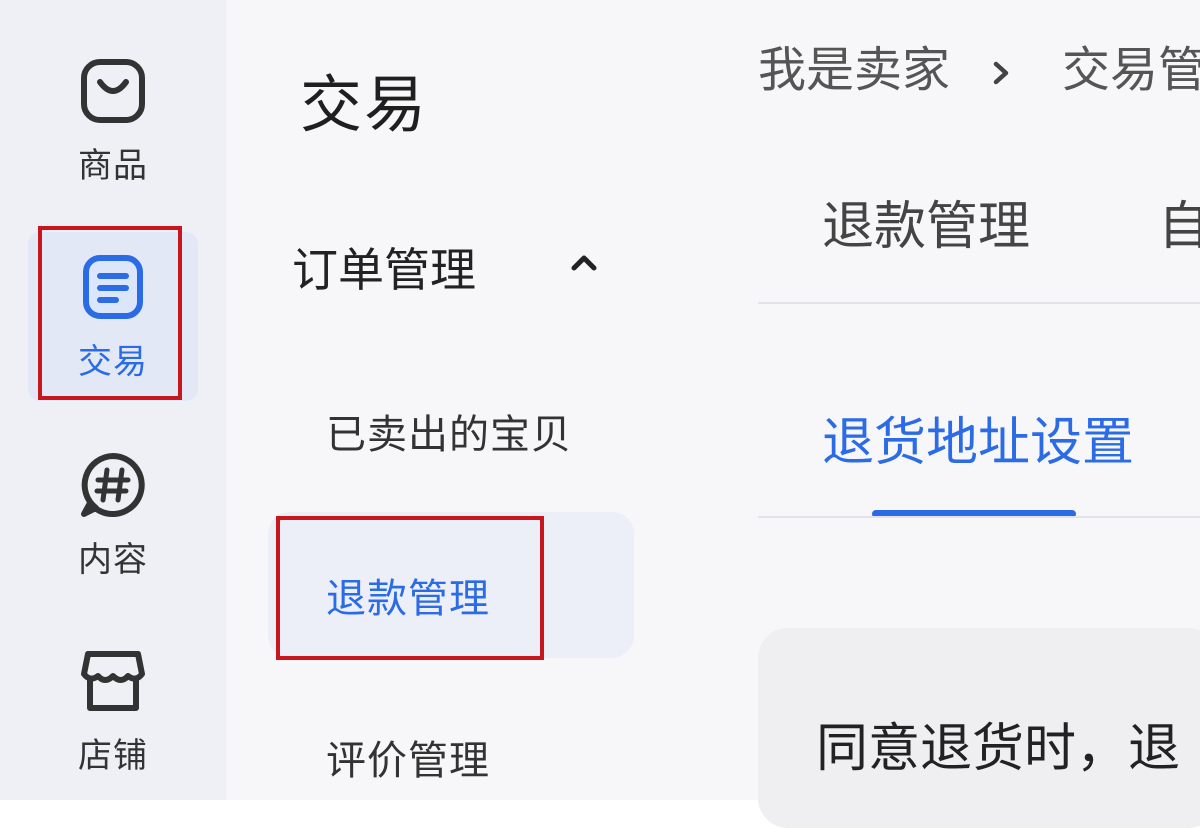 The height and width of the screenshot is (828, 1200). Describe the element at coordinates (408, 595) in the screenshot. I see `menu-item-refund-management: 退款管理` at that location.